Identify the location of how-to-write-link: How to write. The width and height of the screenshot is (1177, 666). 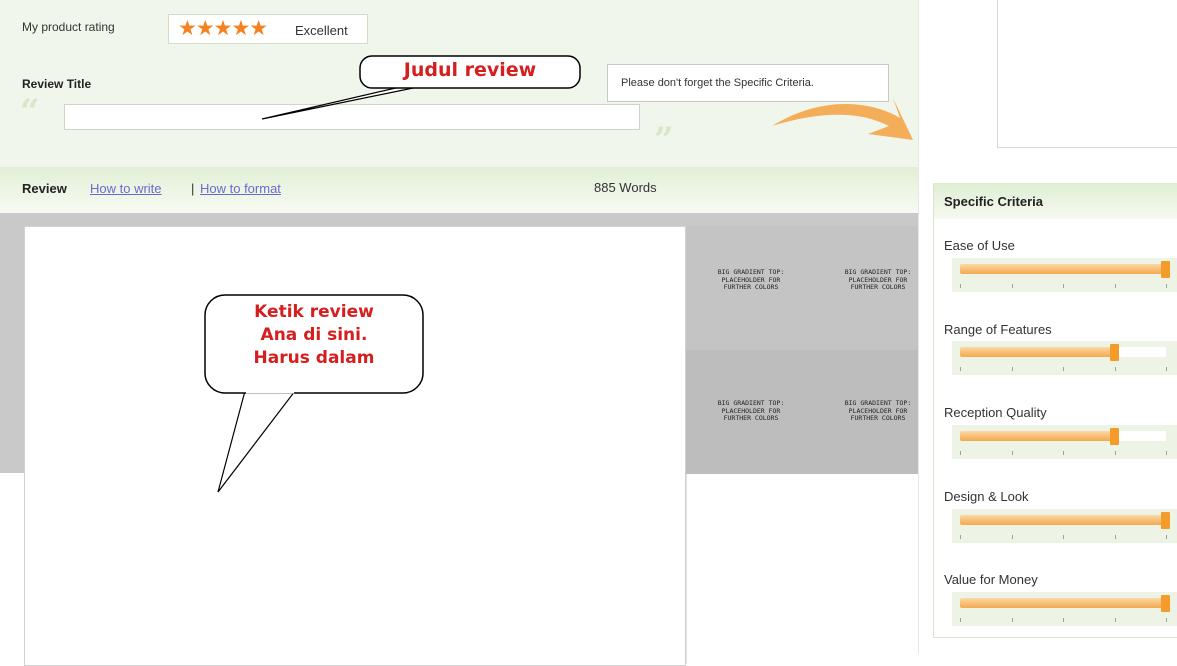
(126, 188).